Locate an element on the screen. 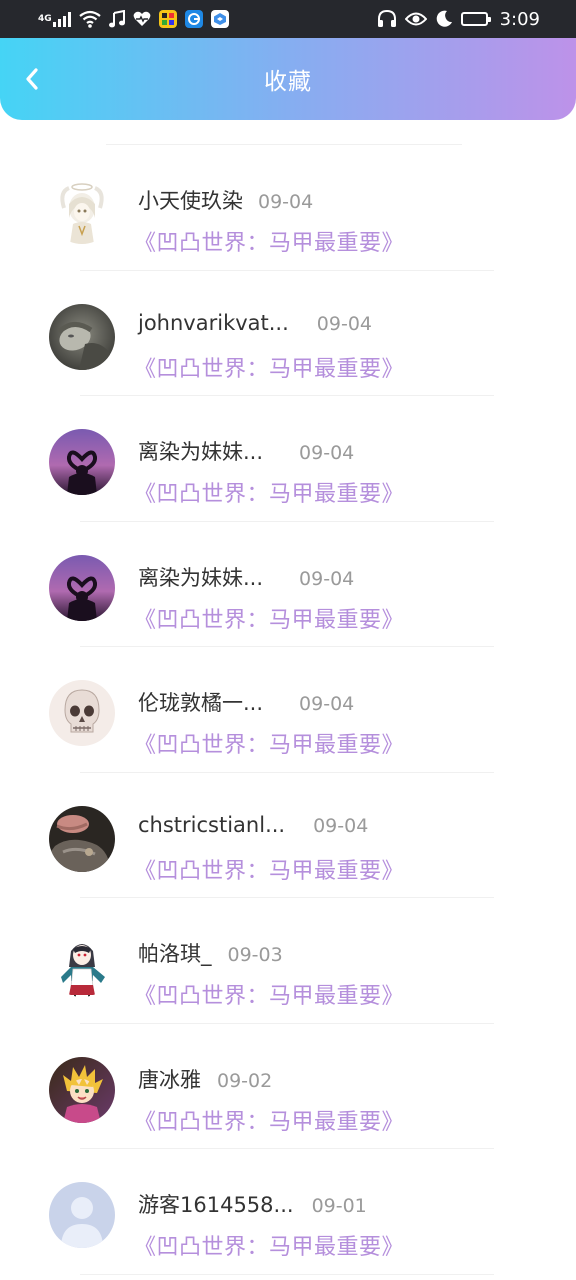 The image size is (576, 1280). chevron-left-icon is located at coordinates (32, 79).